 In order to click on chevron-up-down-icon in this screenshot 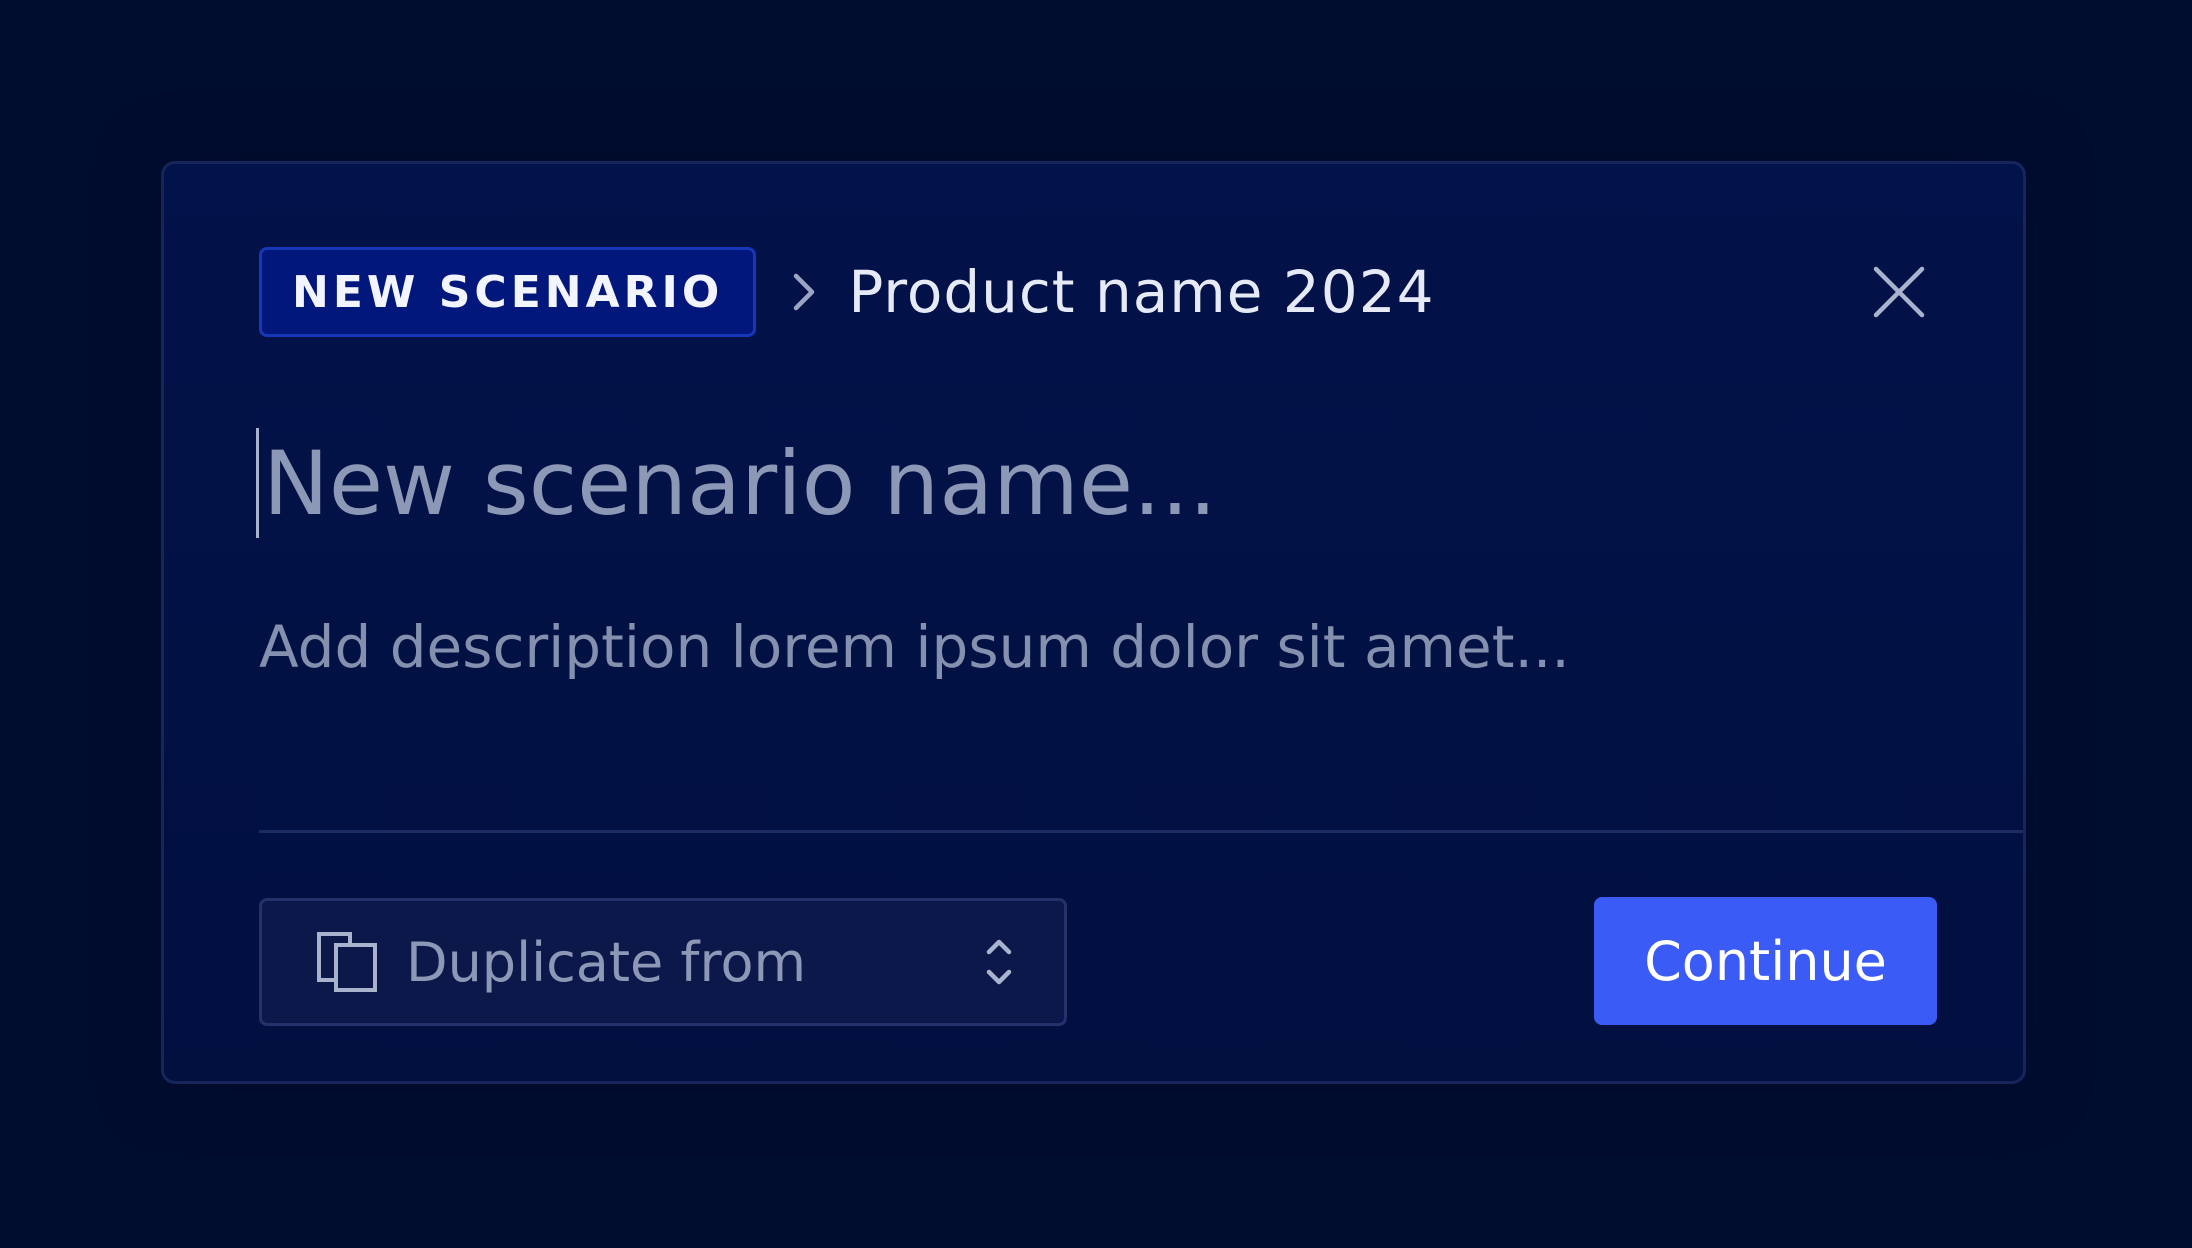, I will do `click(999, 962)`.